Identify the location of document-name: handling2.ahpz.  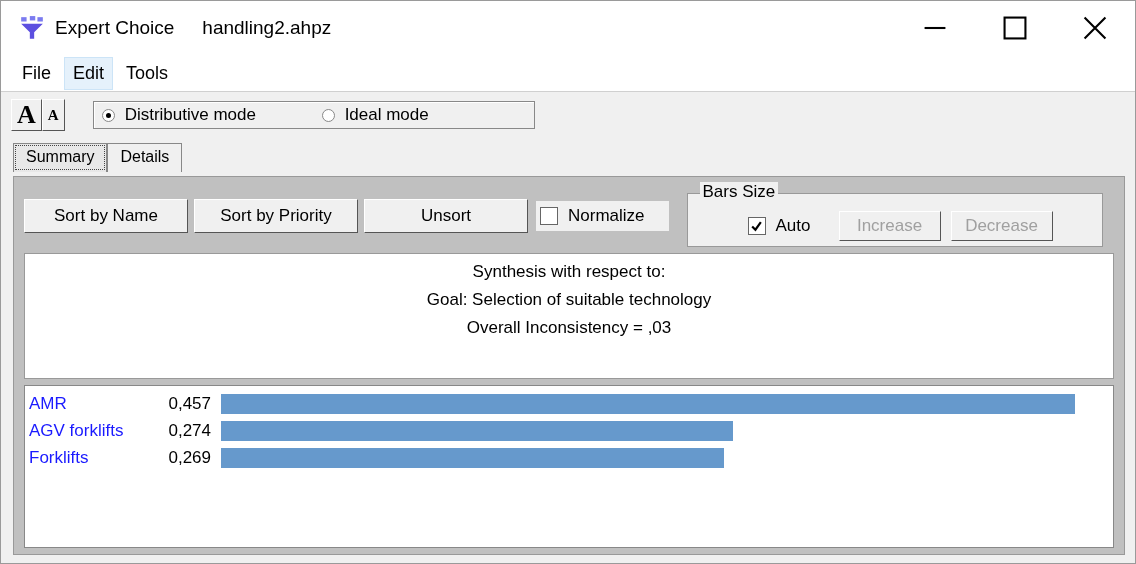
(267, 28).